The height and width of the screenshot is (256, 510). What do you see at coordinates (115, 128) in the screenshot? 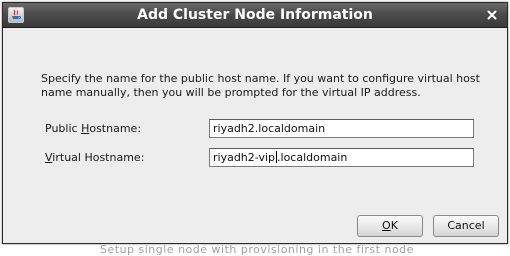
I see `public-hostname-label-suffix: ostname:` at bounding box center [115, 128].